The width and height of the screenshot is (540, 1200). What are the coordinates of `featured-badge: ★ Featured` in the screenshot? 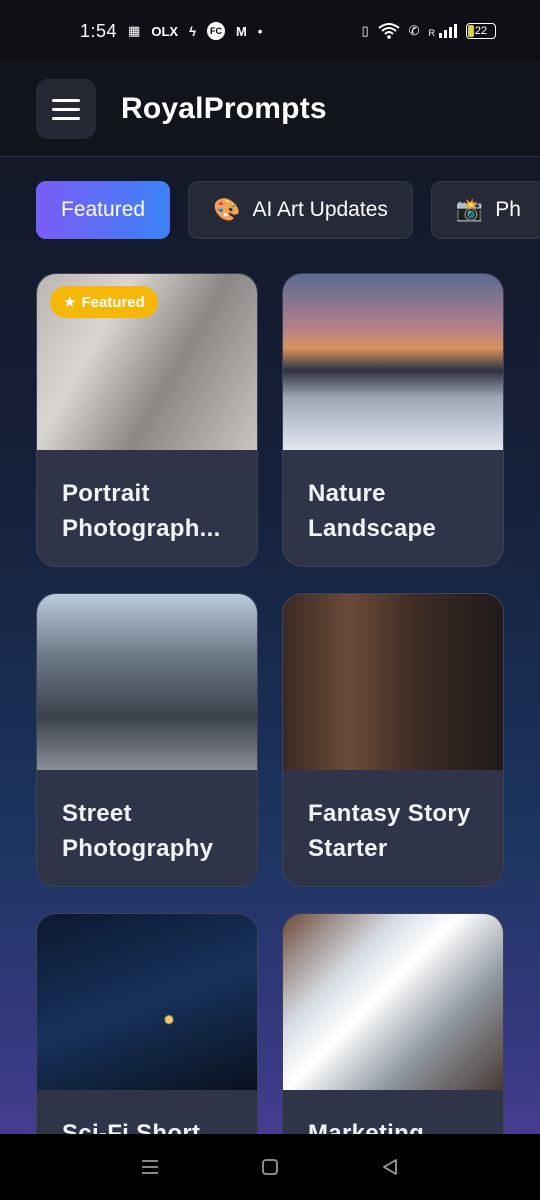 It's located at (104, 302).